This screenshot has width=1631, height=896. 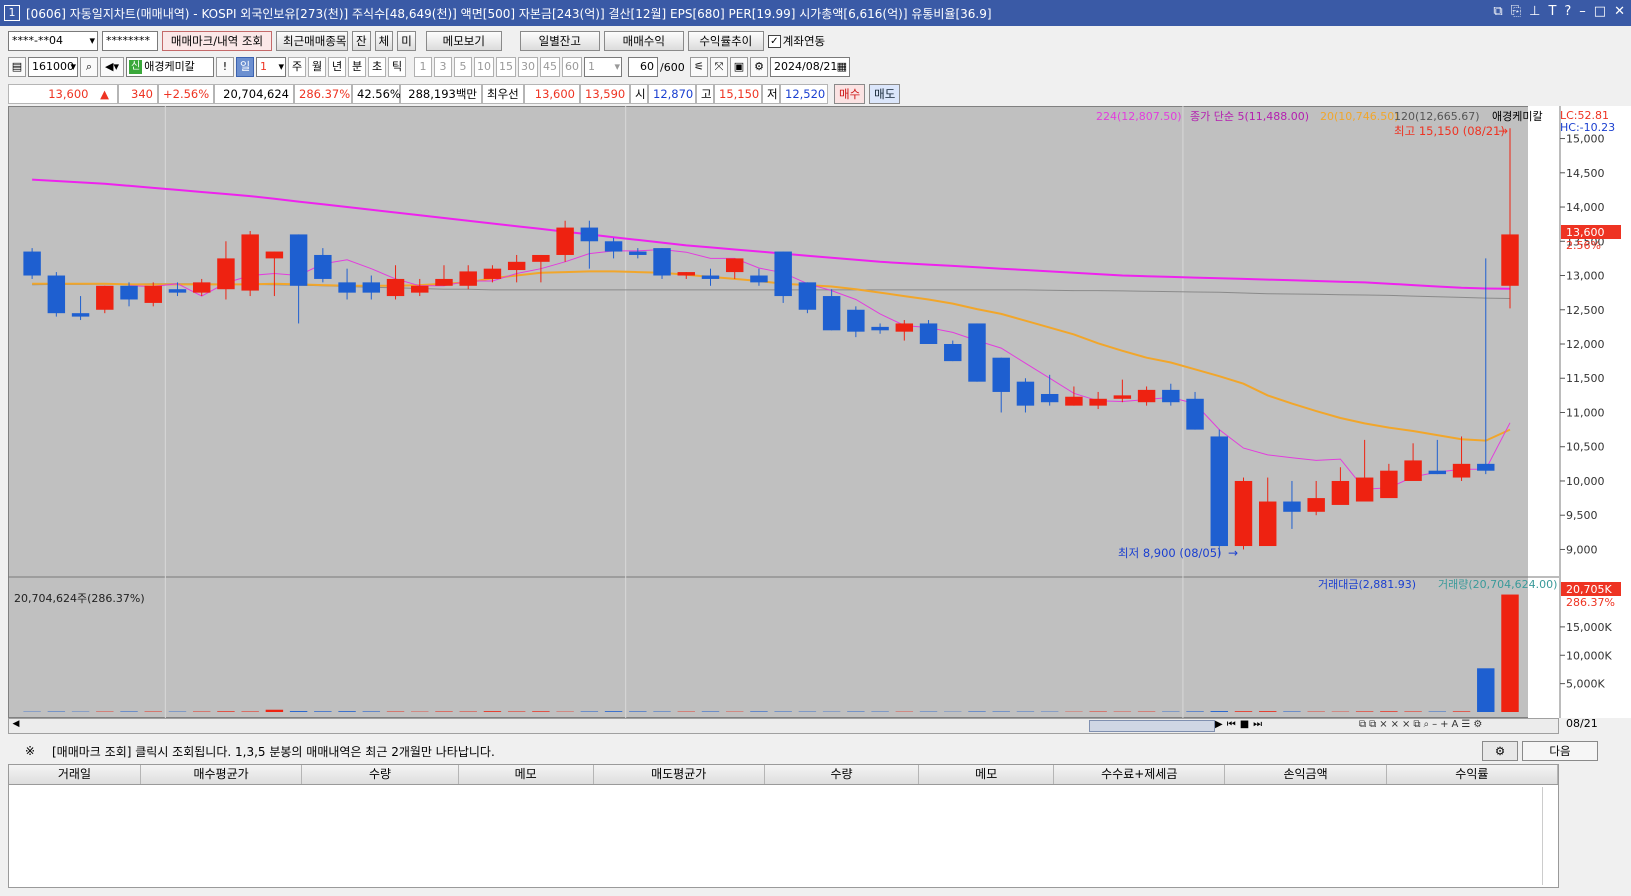 I want to click on checkbox-icon: ✓, so click(x=774, y=41).